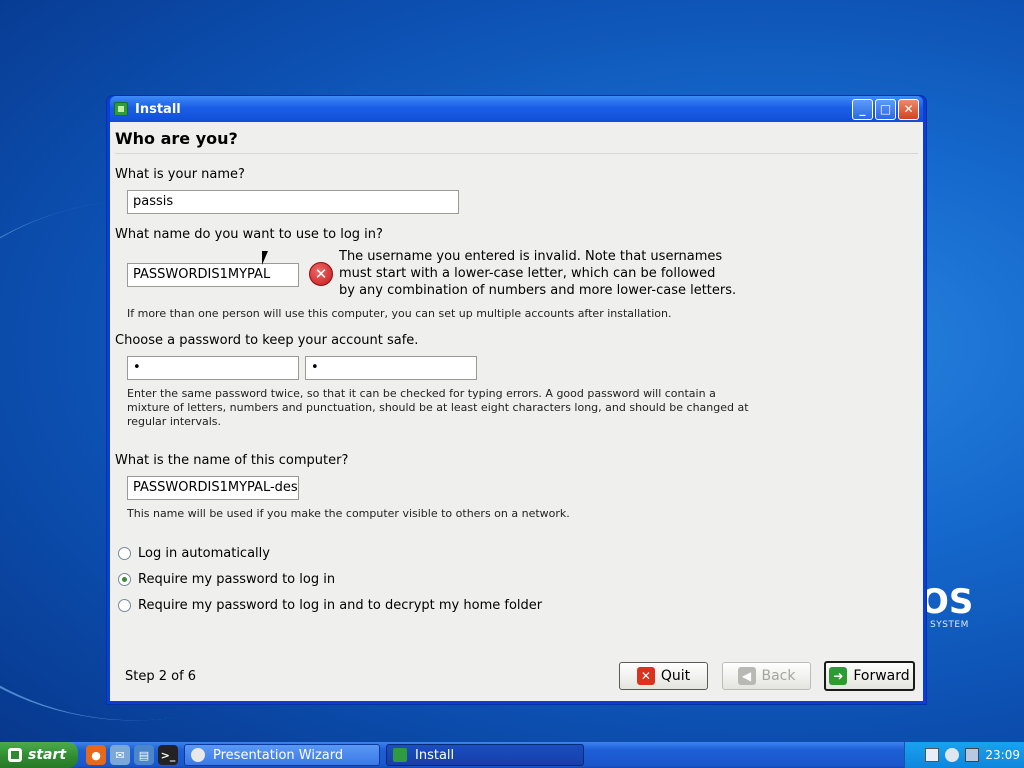  Describe the element at coordinates (158, 109) in the screenshot. I see `window-title: Install` at that location.